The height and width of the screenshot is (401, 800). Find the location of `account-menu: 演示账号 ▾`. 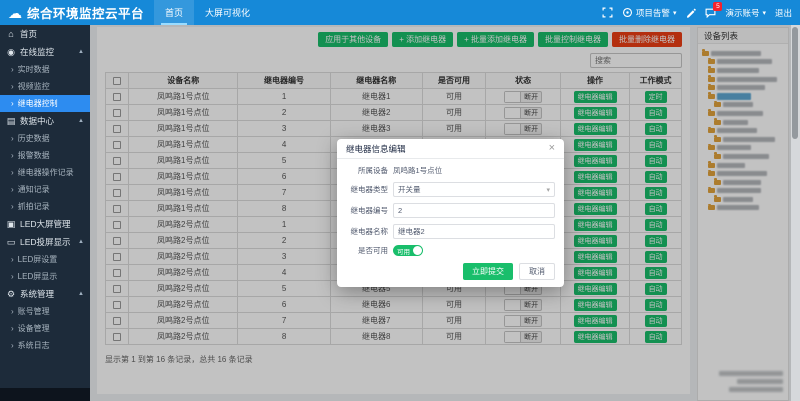

account-menu: 演示账号 ▾ is located at coordinates (745, 13).